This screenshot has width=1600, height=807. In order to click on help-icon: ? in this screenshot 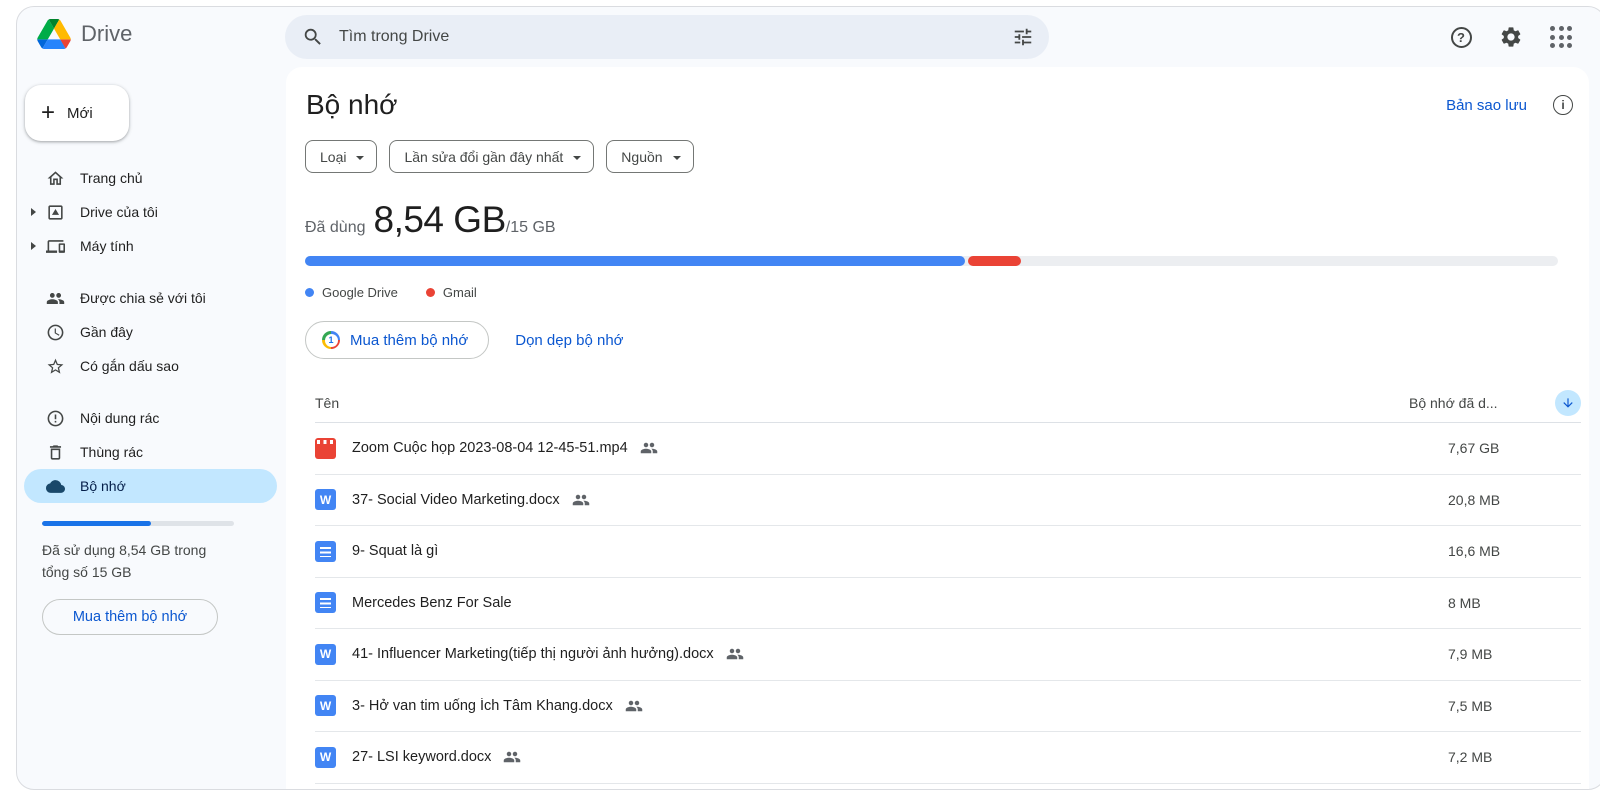, I will do `click(1461, 37)`.